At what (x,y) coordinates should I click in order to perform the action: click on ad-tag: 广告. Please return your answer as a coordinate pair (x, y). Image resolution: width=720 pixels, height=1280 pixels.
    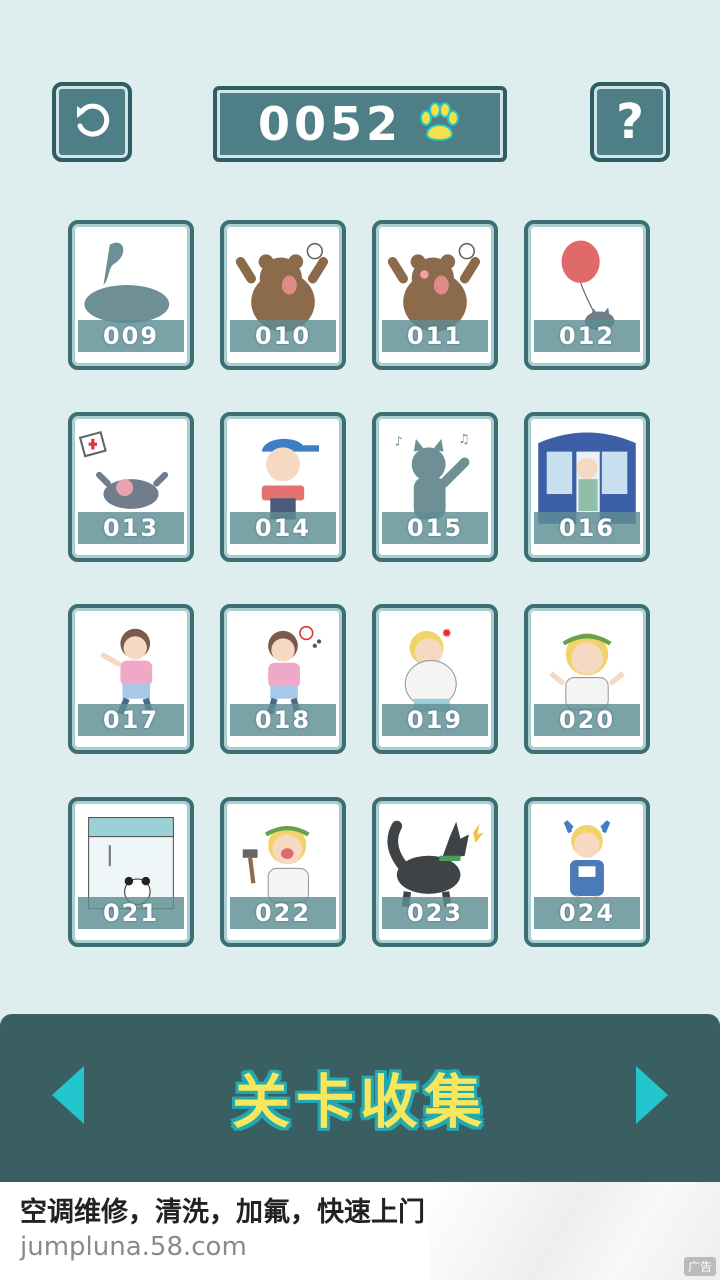
    Looking at the image, I should click on (699, 1266).